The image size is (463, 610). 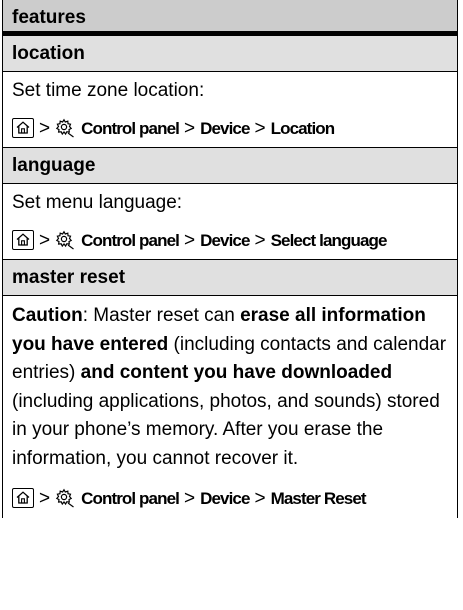 What do you see at coordinates (230, 166) in the screenshot?
I see `section-title-language: language` at bounding box center [230, 166].